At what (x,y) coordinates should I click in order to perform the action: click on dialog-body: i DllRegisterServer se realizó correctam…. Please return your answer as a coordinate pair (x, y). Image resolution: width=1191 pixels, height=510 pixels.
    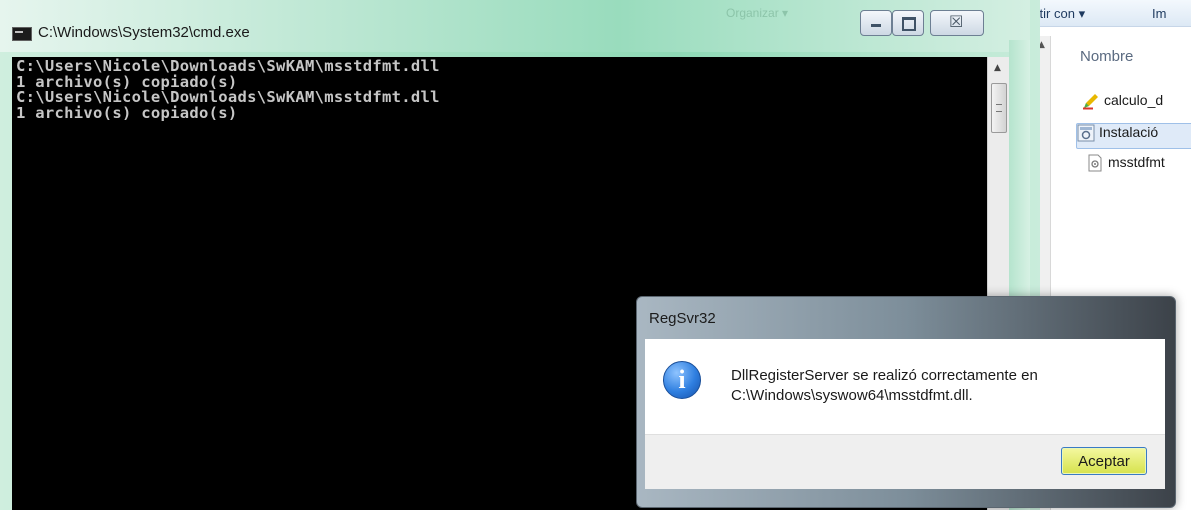
    Looking at the image, I should click on (905, 386).